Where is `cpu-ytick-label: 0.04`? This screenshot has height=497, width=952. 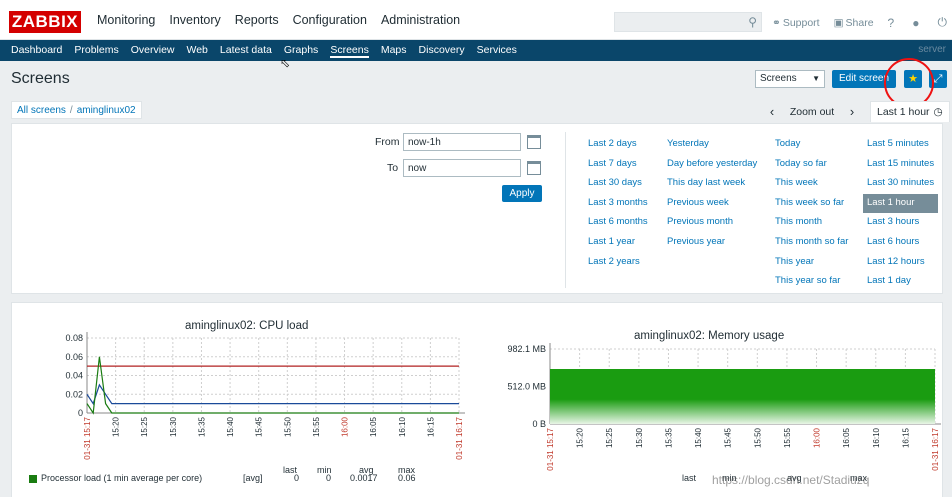
cpu-ytick-label: 0.04 is located at coordinates (74, 376).